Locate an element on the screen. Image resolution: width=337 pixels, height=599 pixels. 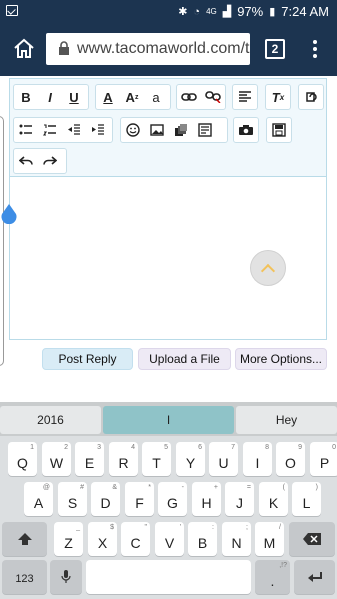
backspace-icon is located at coordinates (312, 539).